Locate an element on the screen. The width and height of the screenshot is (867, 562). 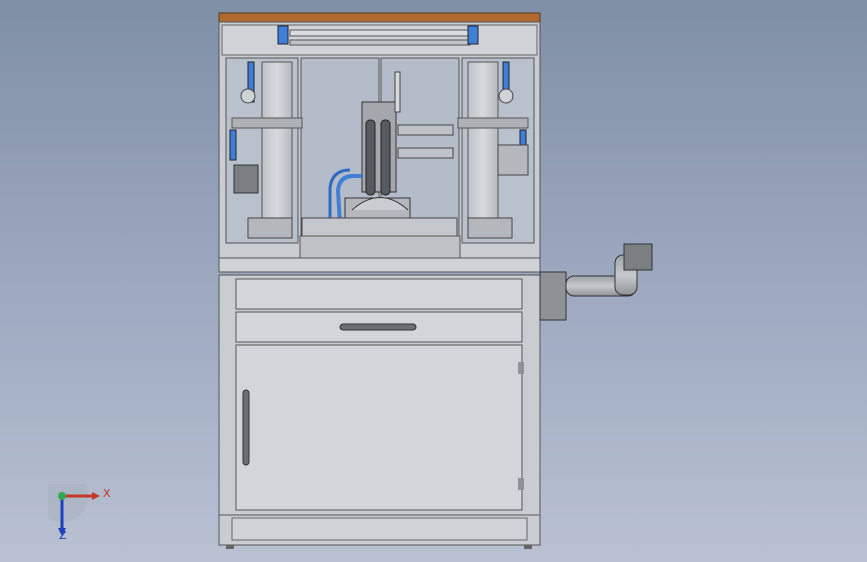
right-side-block is located at coordinates (513, 160).